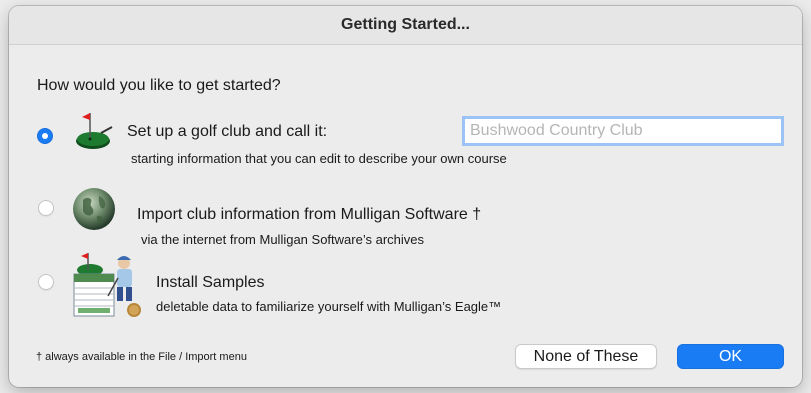 This screenshot has width=811, height=393. What do you see at coordinates (623, 131) in the screenshot?
I see `club-name-input` at bounding box center [623, 131].